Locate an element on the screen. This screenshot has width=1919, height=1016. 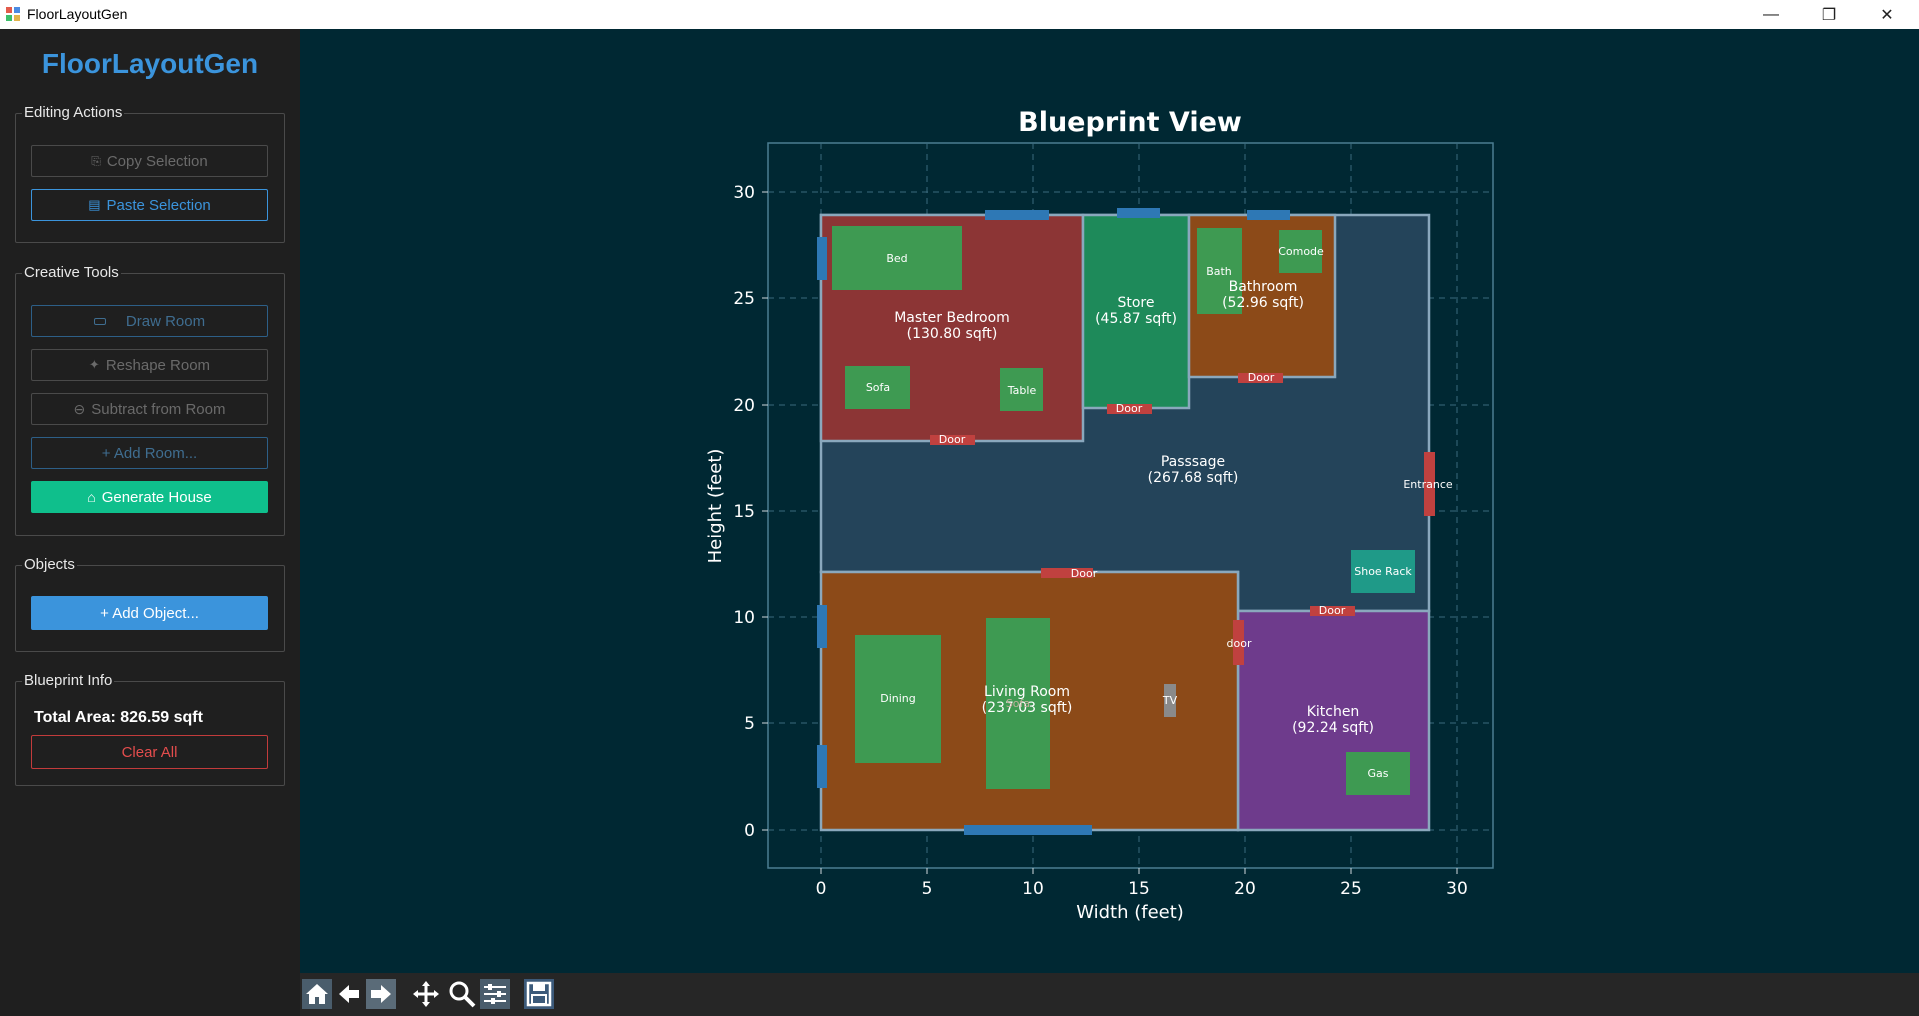
window-titlebar: FloorLayoutGen — ❐ ✕ is located at coordinates (959, 14).